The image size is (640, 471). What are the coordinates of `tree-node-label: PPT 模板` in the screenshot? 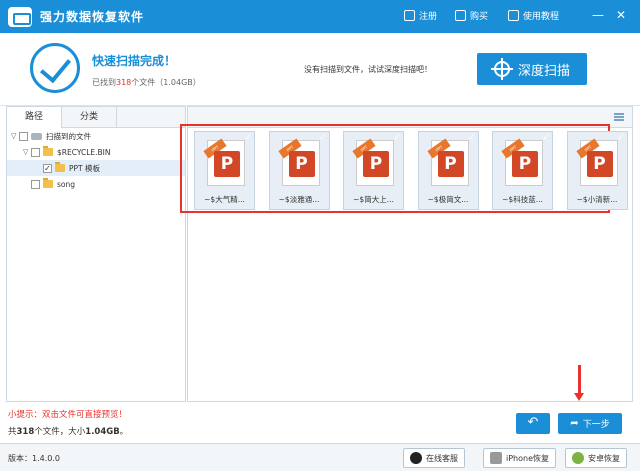 It's located at (85, 168).